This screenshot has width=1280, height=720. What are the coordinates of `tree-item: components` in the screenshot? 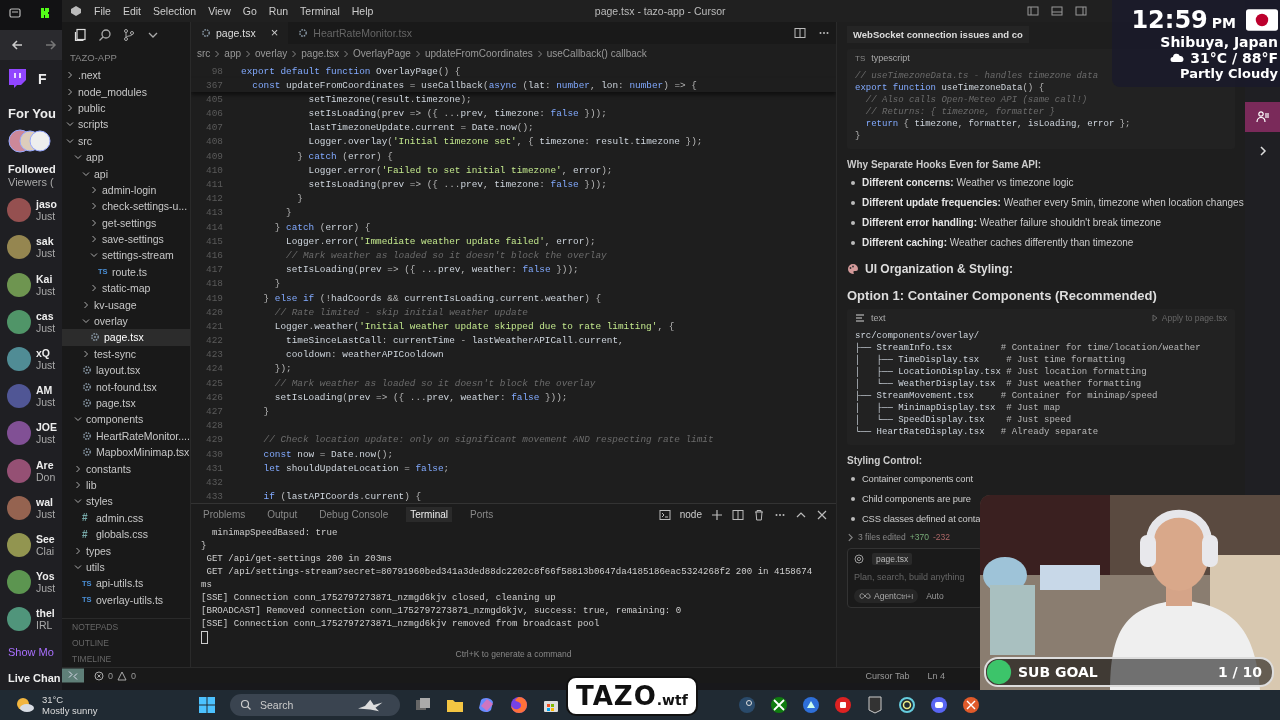 It's located at (126, 419).